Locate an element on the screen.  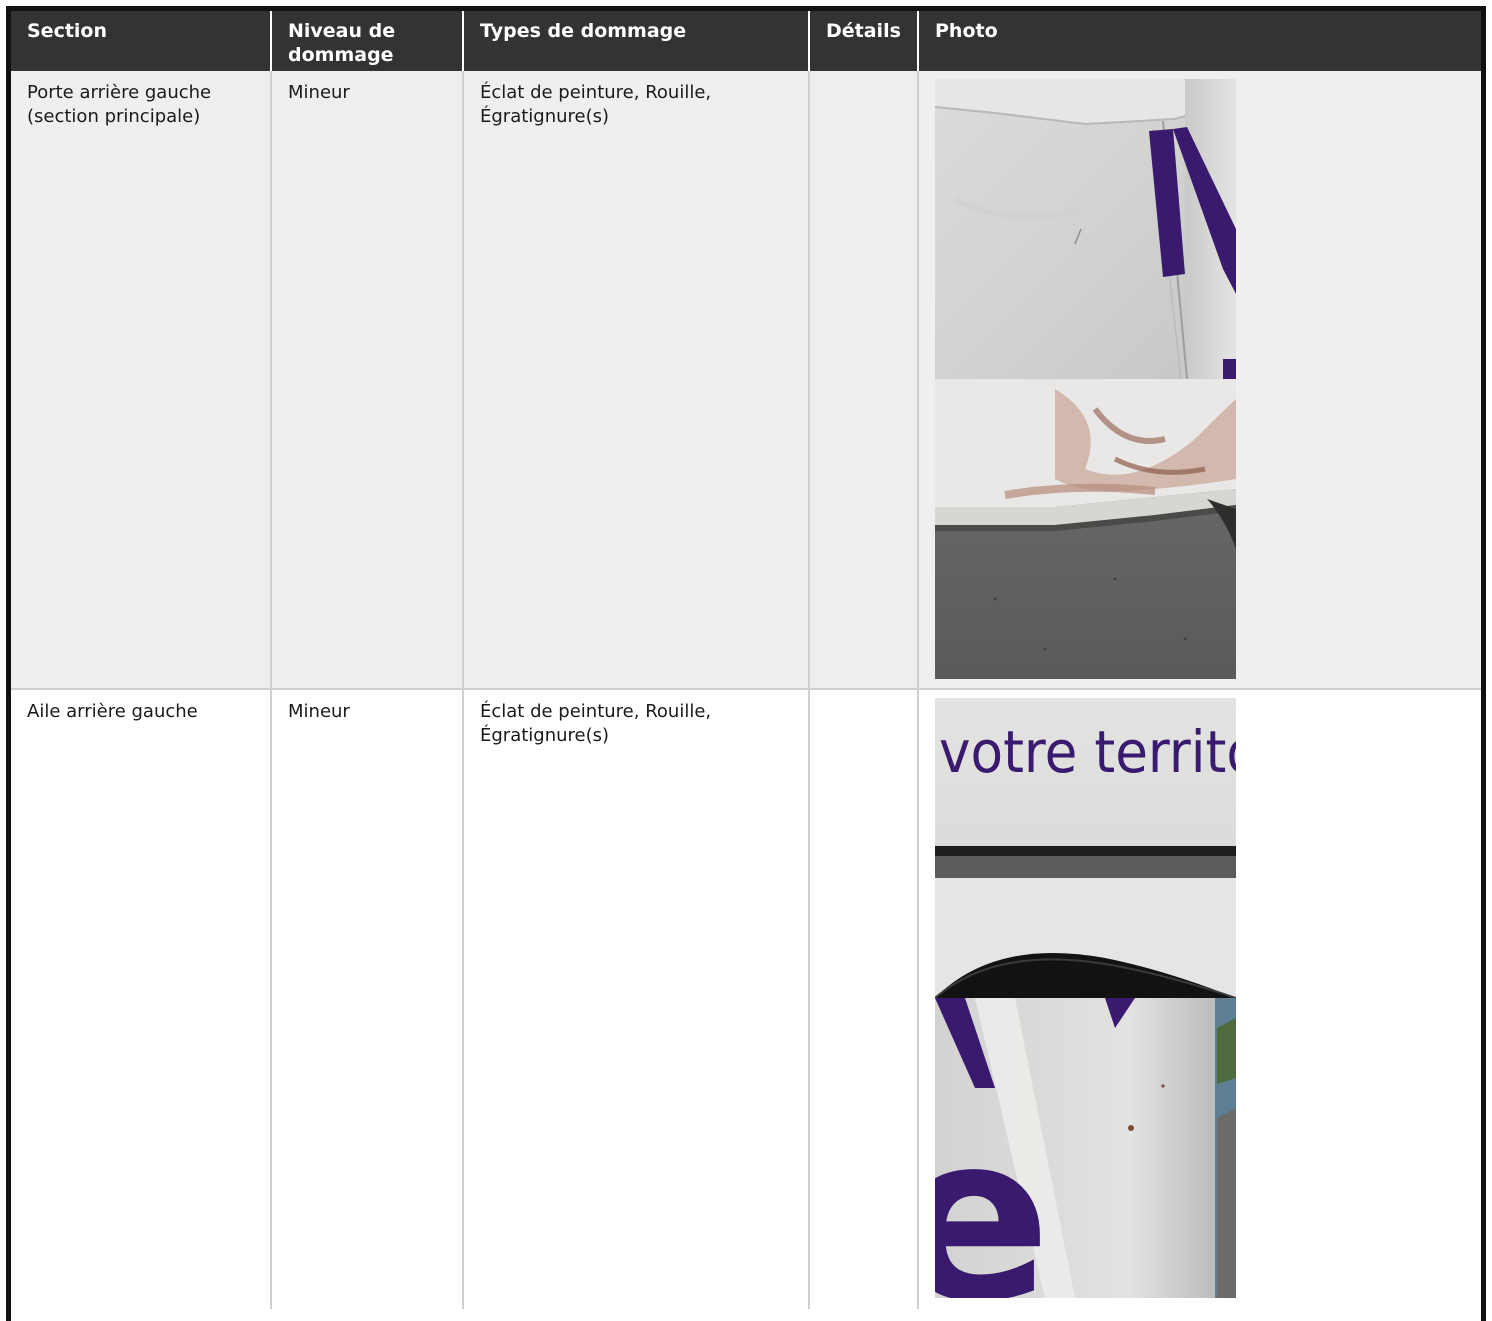
column-header-details: Détails is located at coordinates (864, 41).